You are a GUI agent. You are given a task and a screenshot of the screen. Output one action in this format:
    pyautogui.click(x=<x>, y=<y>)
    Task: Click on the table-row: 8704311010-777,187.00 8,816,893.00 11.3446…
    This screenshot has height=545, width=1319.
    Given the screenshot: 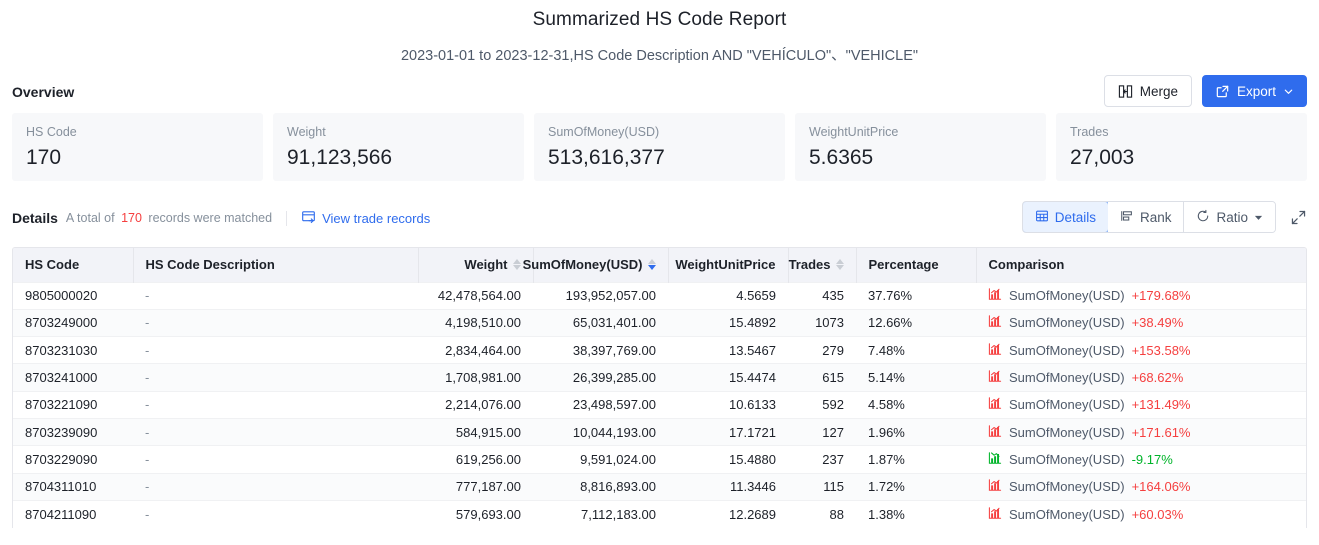 What is the action you would take?
    pyautogui.click(x=659, y=486)
    